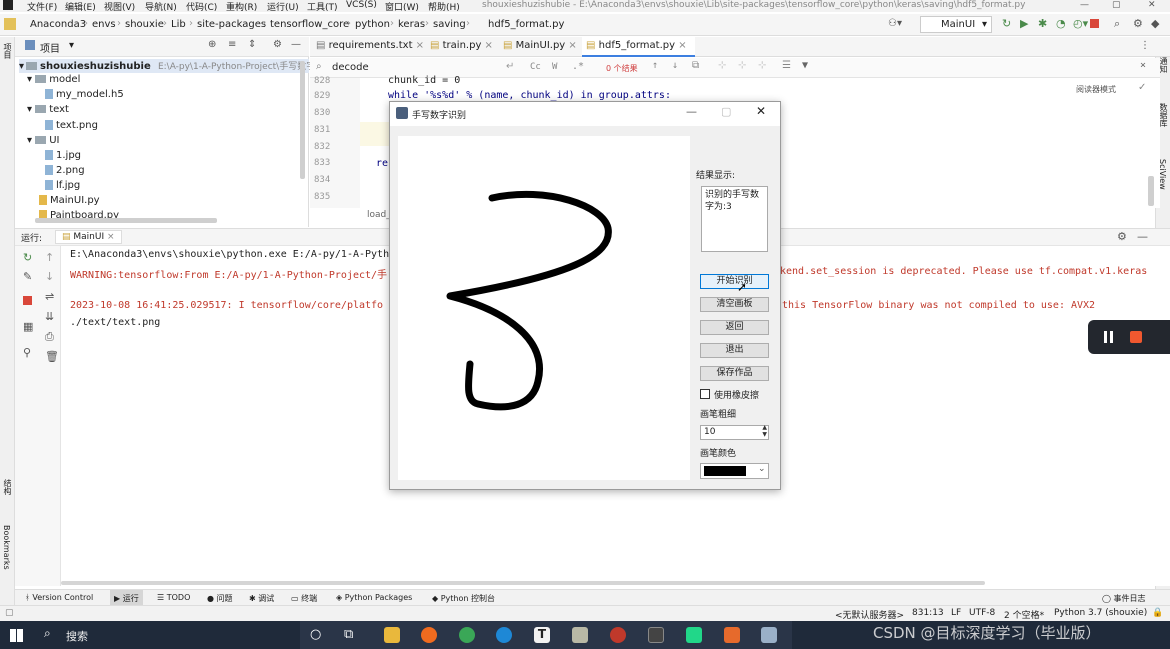  Describe the element at coordinates (231, 24) in the screenshot. I see `breadcrumb-item: site-packages` at that location.